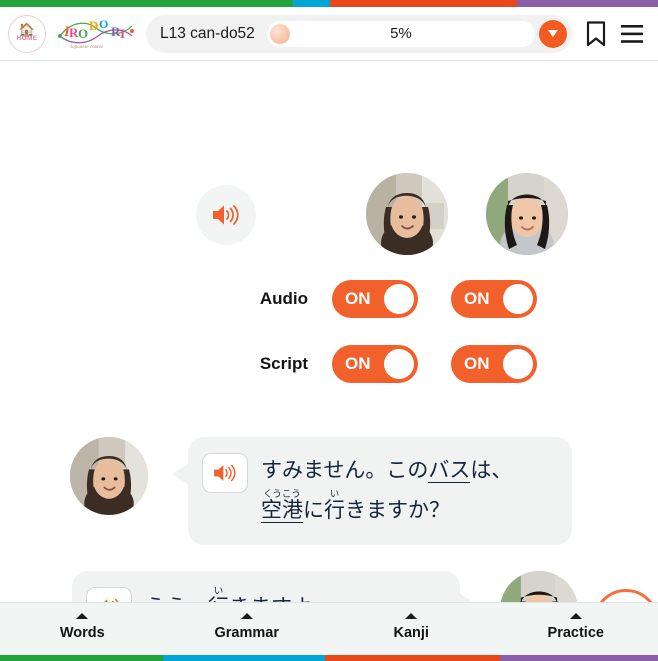 This screenshot has width=658, height=661. Describe the element at coordinates (282, 494) in the screenshot. I see `furigana: くうこう` at that location.